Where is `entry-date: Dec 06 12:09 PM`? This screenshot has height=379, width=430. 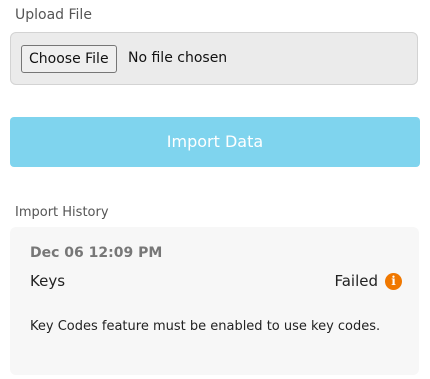 entry-date: Dec 06 12:09 PM is located at coordinates (96, 253).